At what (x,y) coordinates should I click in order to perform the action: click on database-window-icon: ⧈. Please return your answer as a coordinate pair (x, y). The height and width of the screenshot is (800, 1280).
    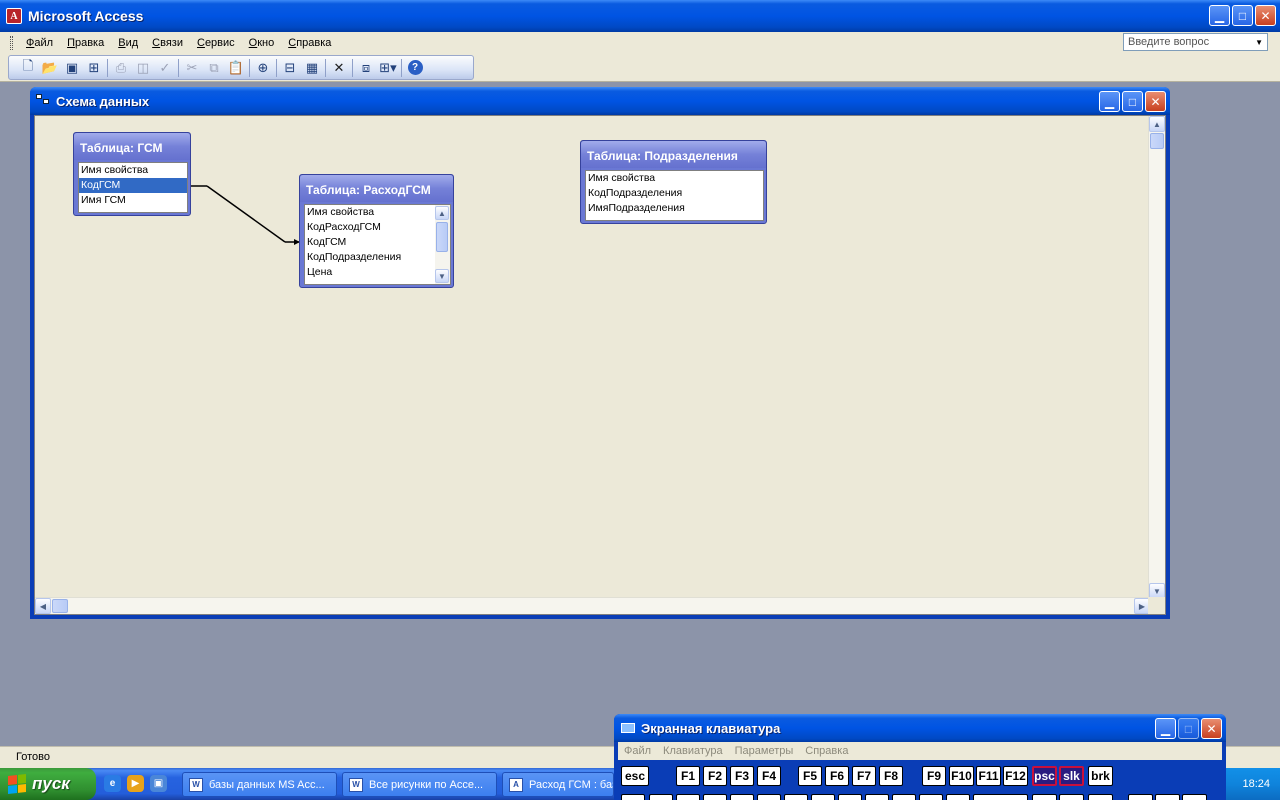
    Looking at the image, I should click on (366, 68).